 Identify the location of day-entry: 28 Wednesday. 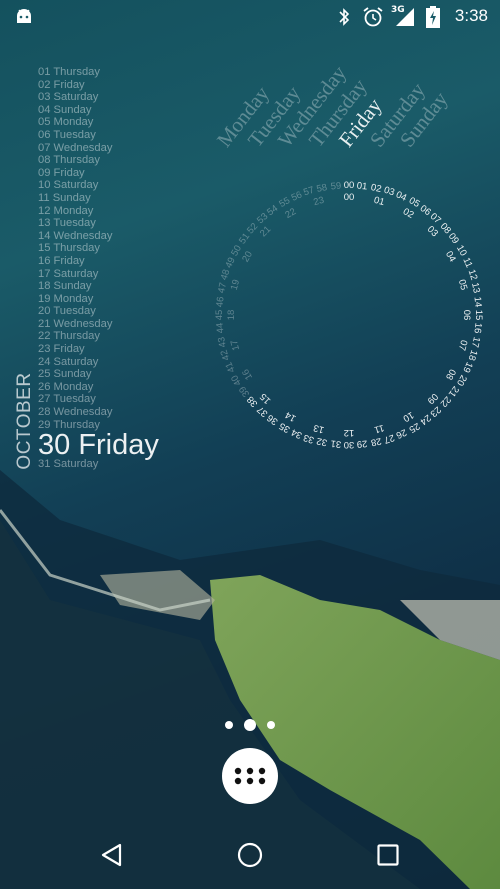
(75, 412).